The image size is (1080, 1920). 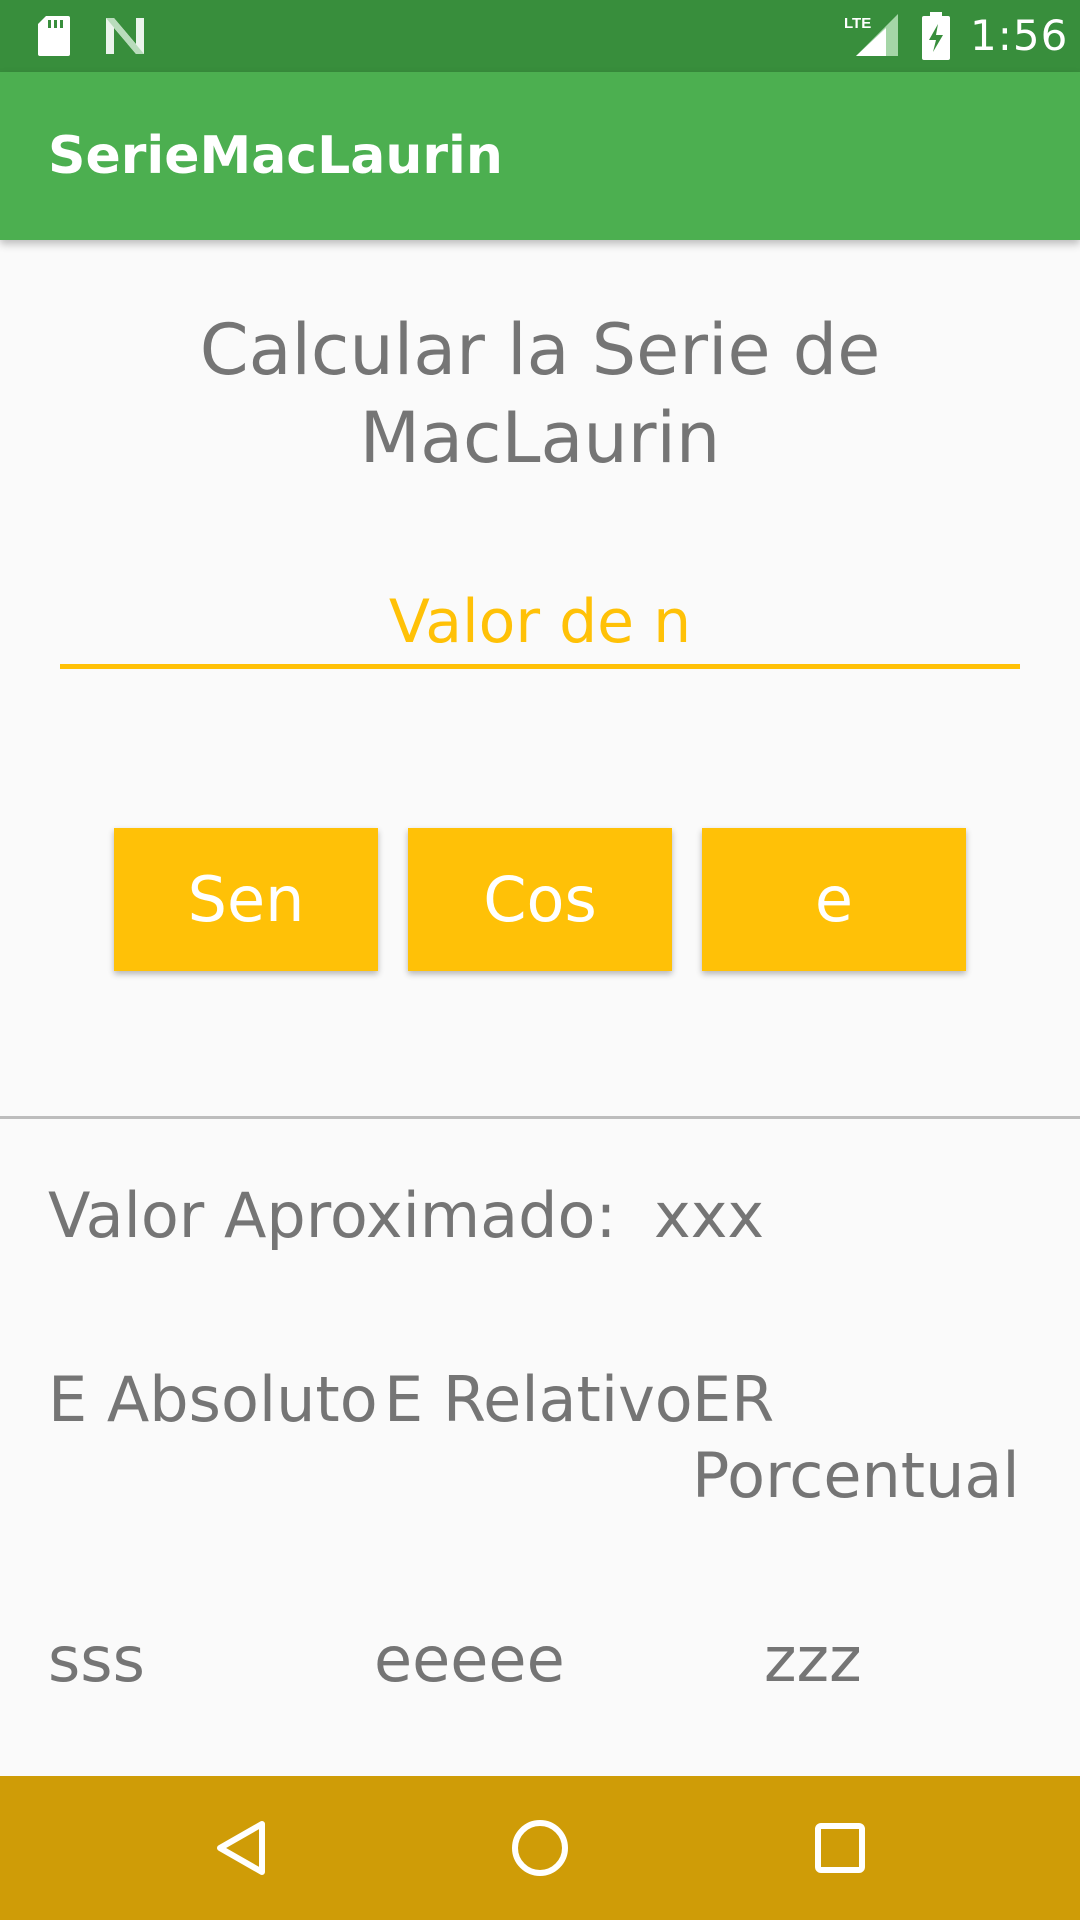 I want to click on absolute-error-value: sss, so click(x=96, y=1659).